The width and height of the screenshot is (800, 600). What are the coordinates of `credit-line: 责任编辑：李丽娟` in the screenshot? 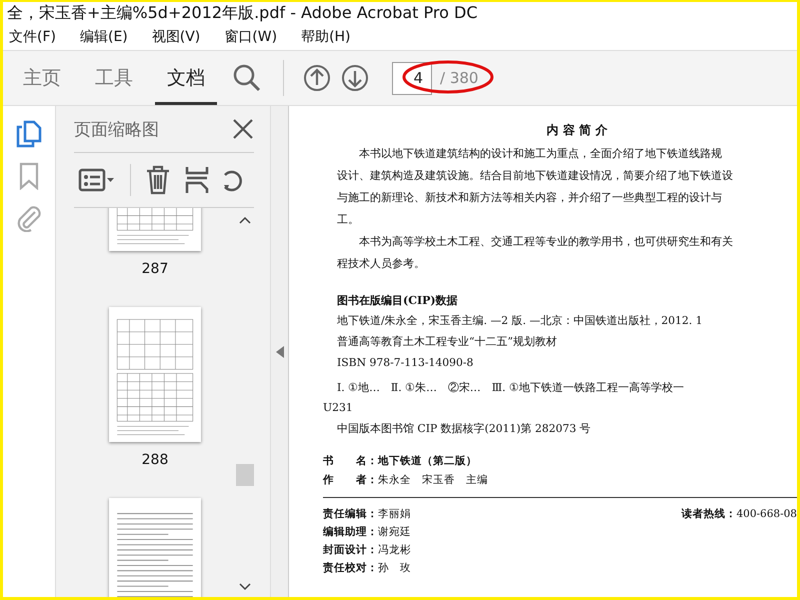 It's located at (367, 514).